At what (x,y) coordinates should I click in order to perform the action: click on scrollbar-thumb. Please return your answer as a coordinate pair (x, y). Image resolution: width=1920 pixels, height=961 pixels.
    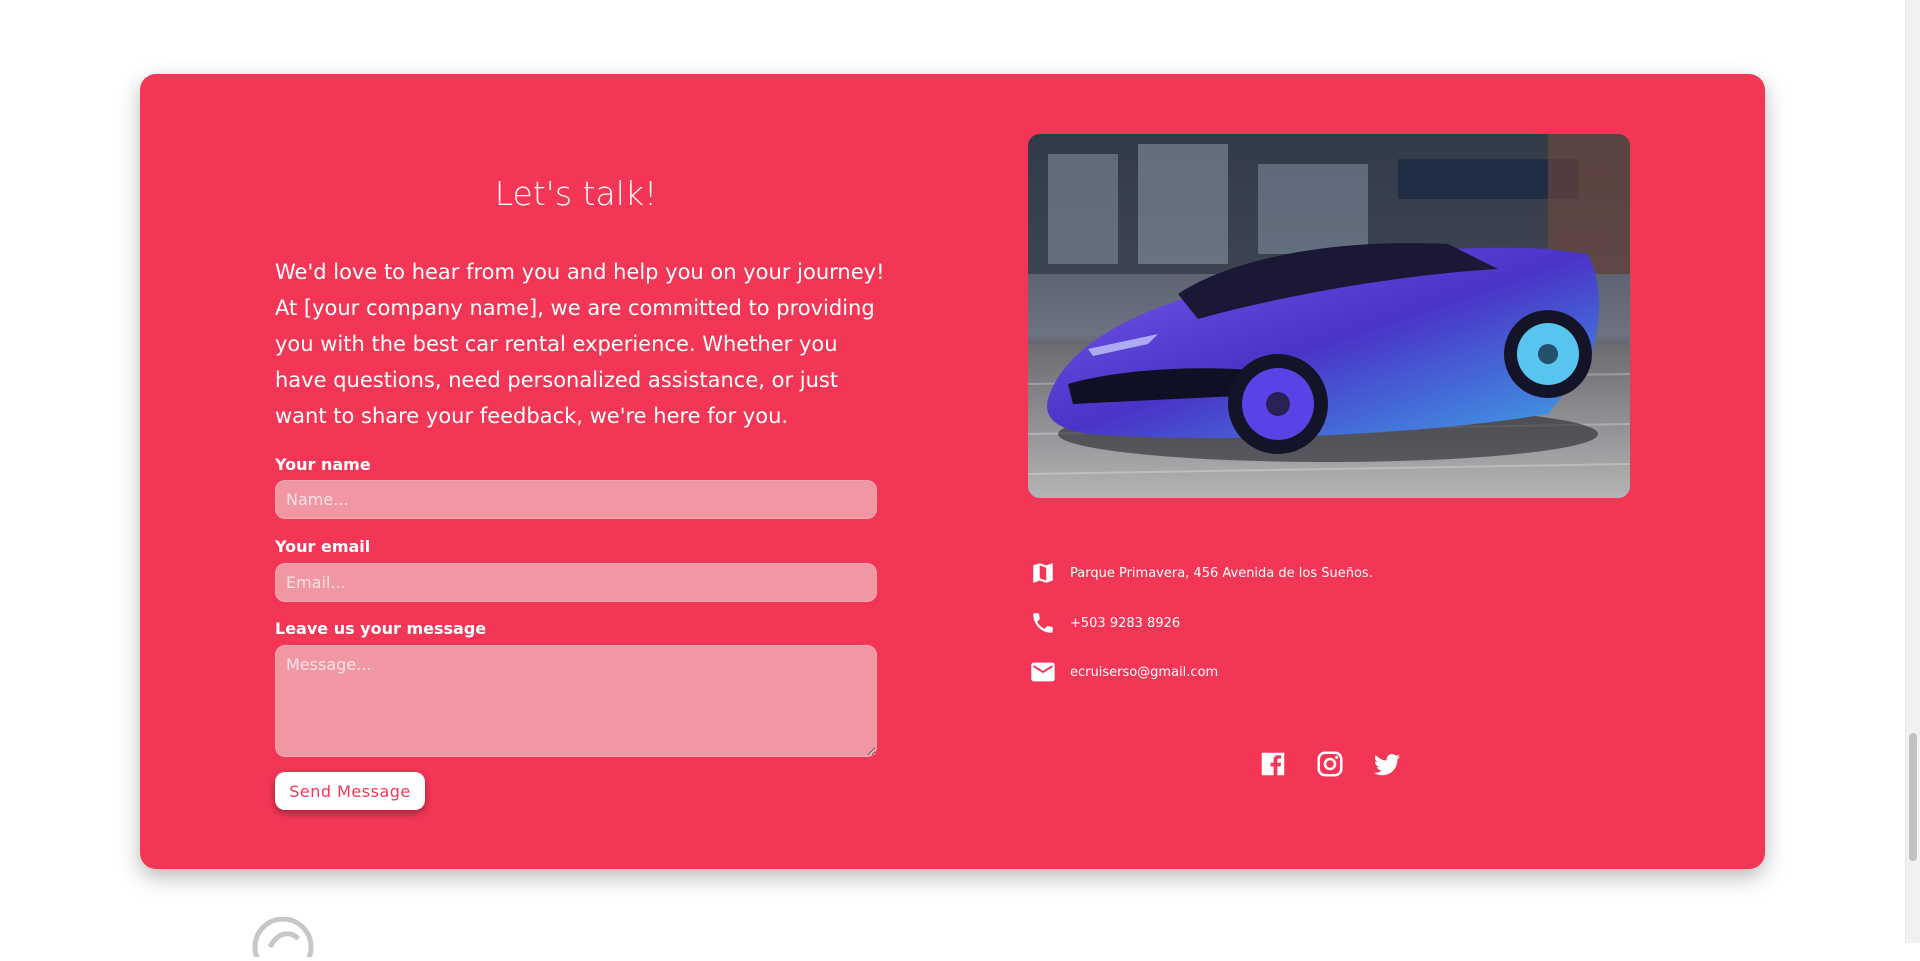
    Looking at the image, I should click on (1913, 797).